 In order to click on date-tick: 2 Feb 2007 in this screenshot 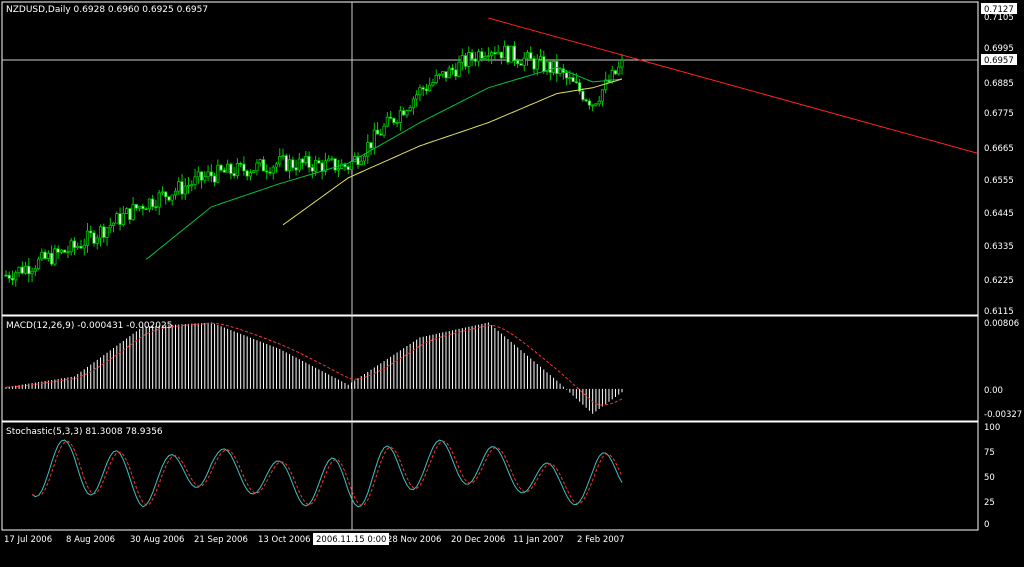, I will do `click(601, 540)`.